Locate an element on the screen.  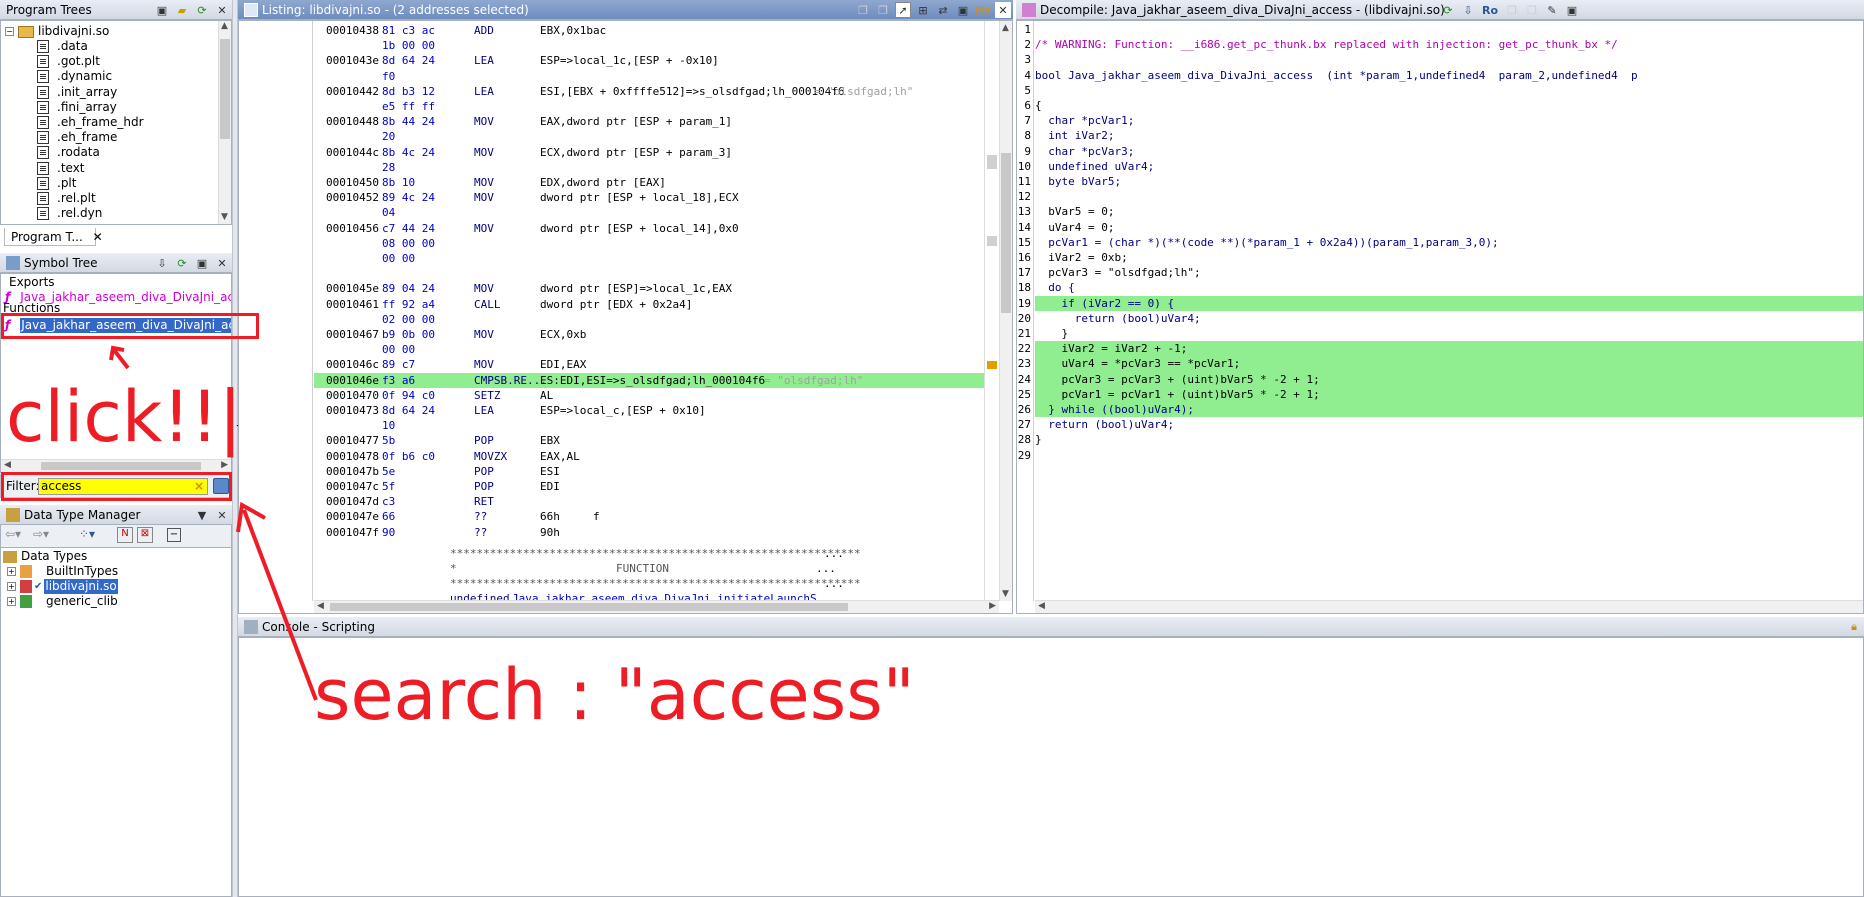
decompile-hscrollbar: ◀ is located at coordinates (1449, 606).